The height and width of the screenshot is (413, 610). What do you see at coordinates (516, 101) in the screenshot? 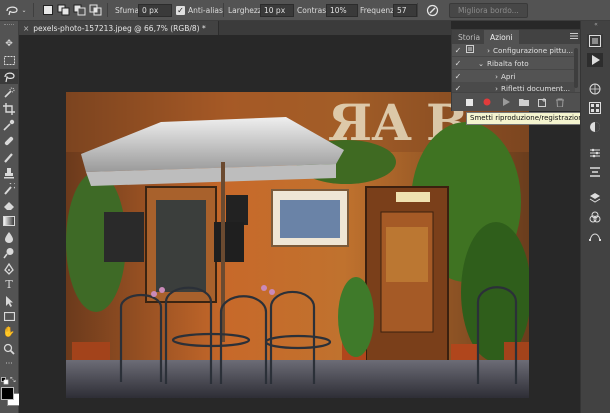
I see `actions-footer` at bounding box center [516, 101].